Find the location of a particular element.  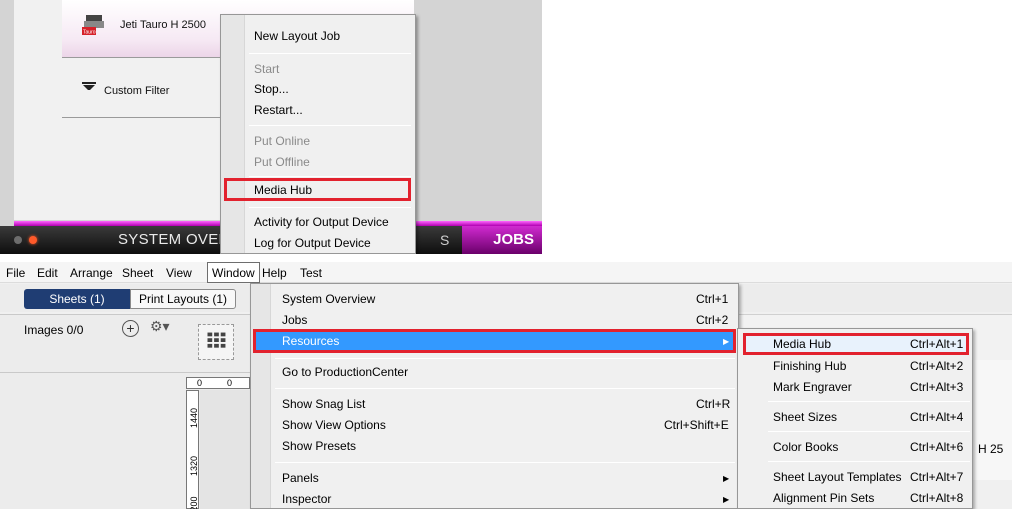

menu-file: File is located at coordinates (15, 273).